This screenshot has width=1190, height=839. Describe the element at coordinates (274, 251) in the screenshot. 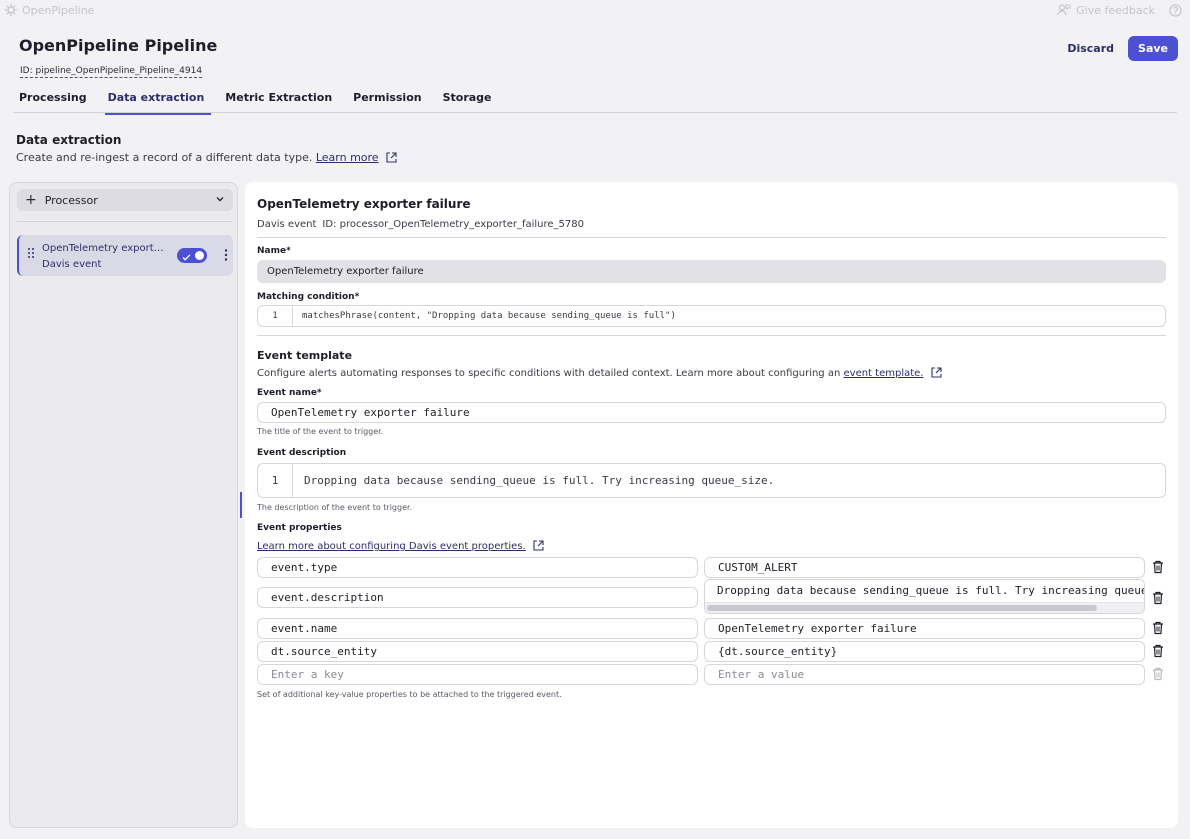

I see `name-label: Name*` at that location.